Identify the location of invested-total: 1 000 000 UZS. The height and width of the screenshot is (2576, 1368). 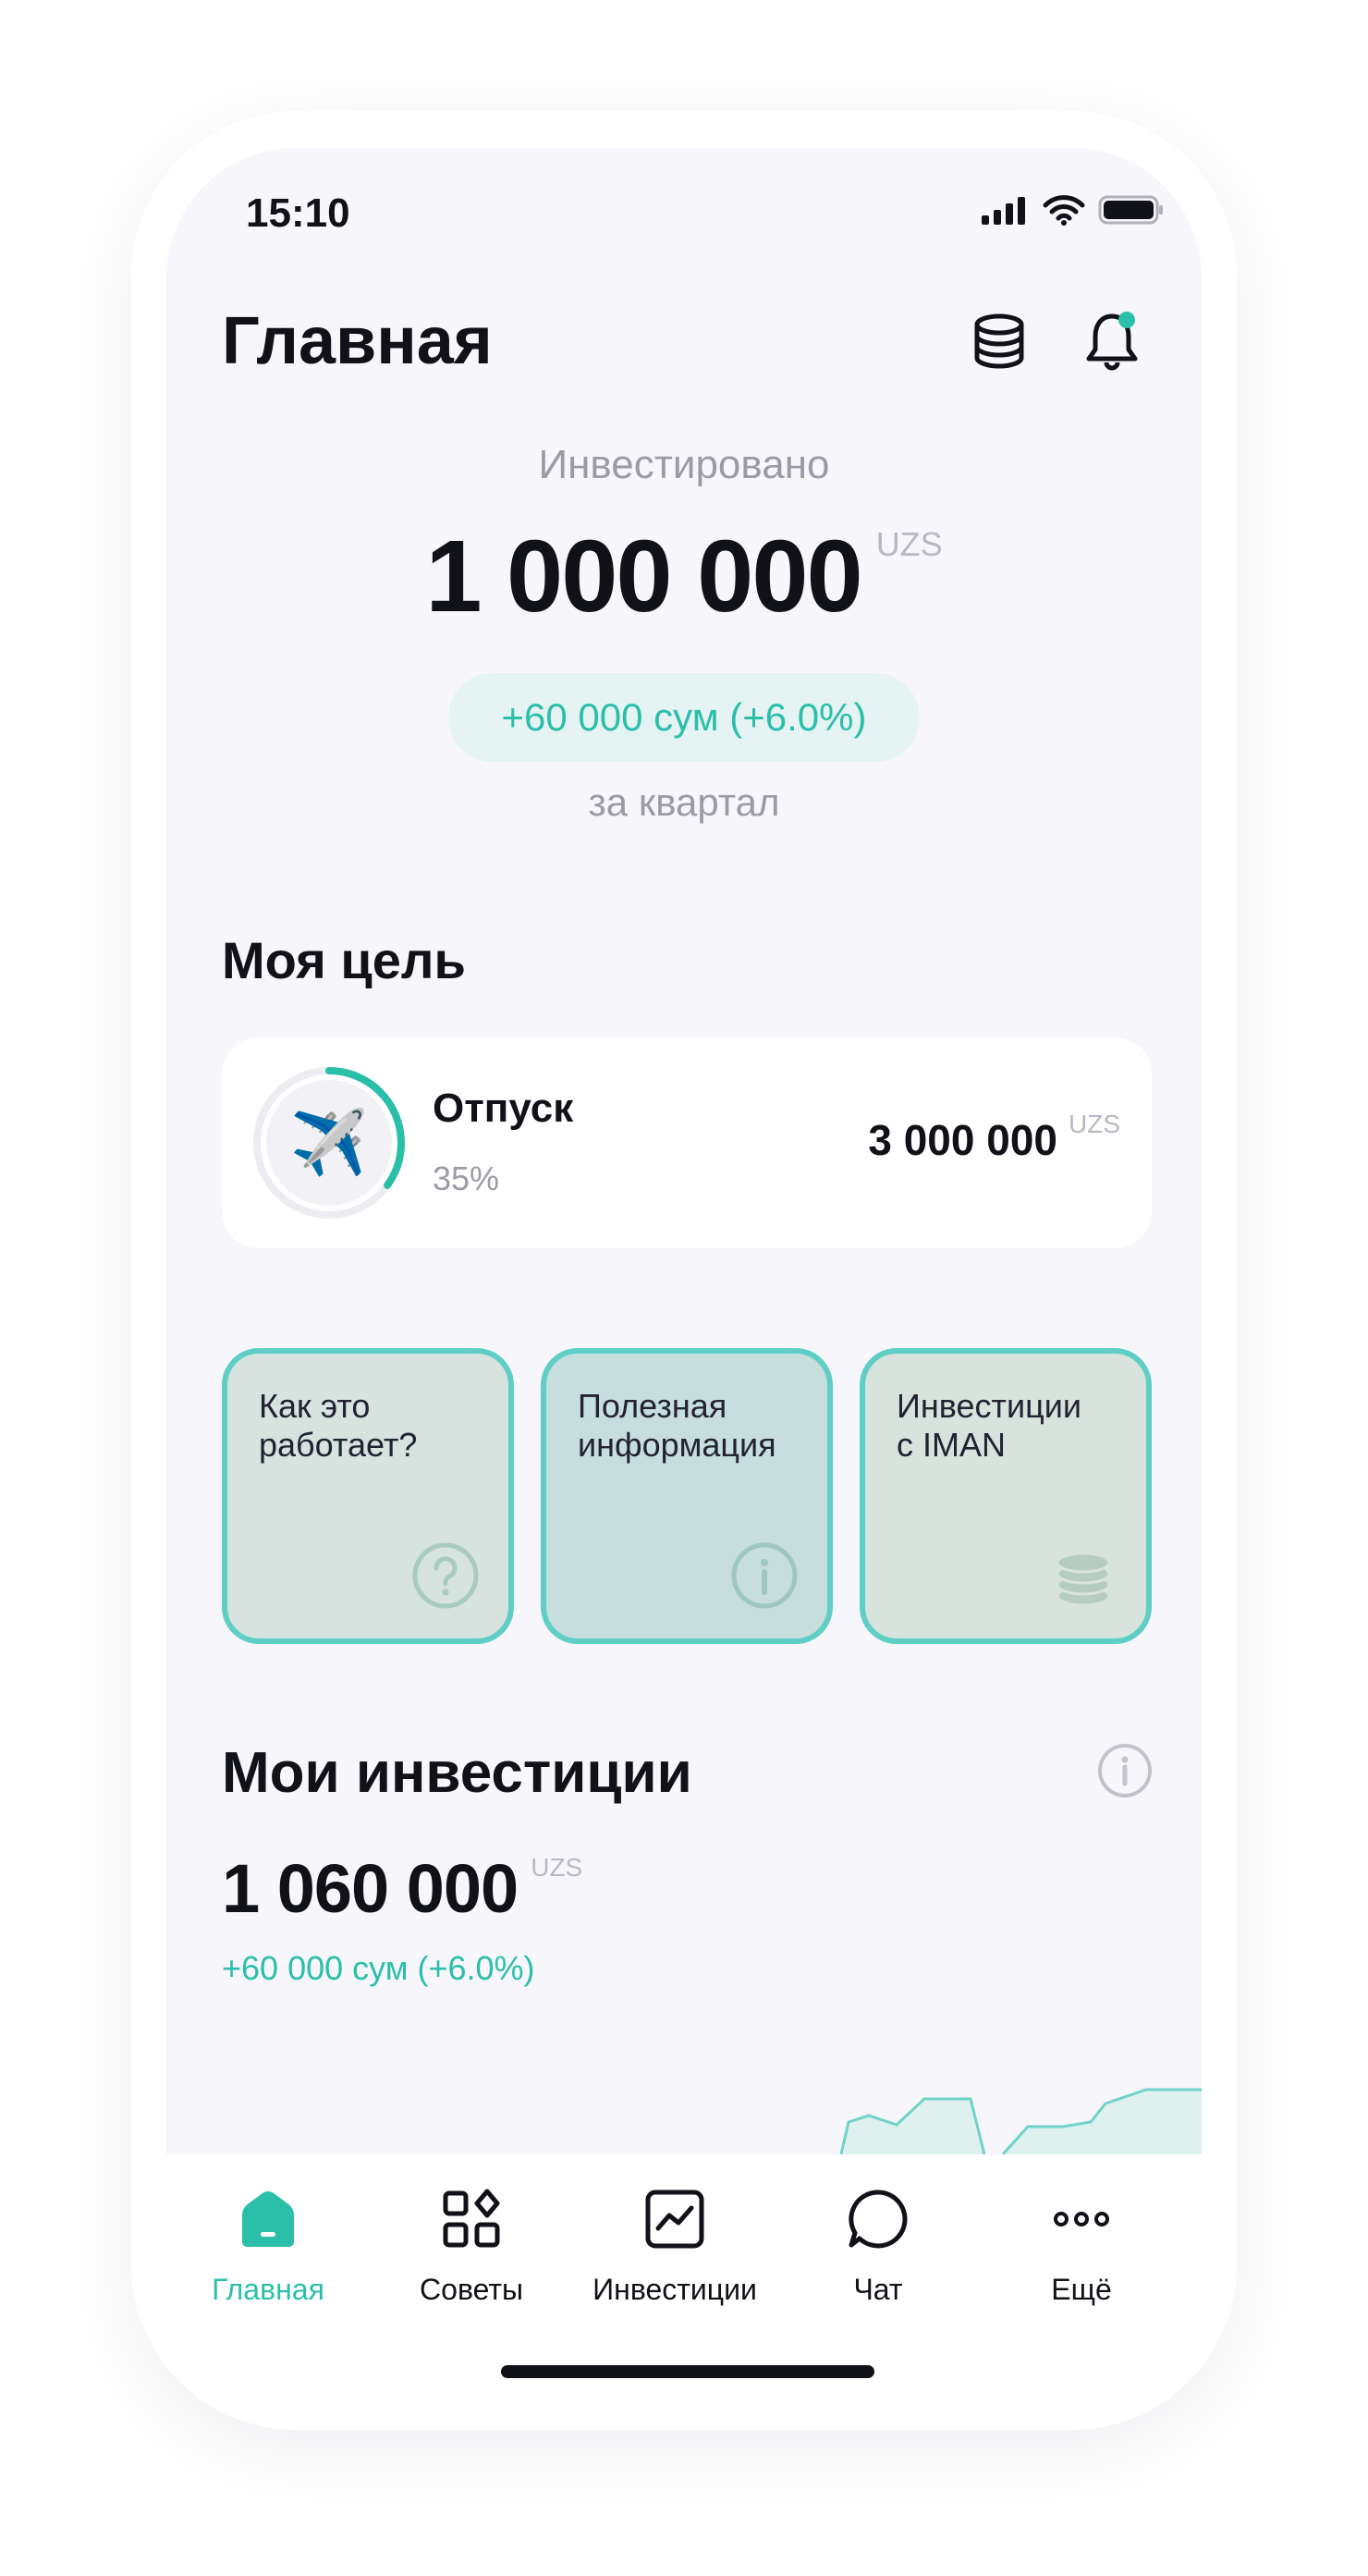
(684, 576).